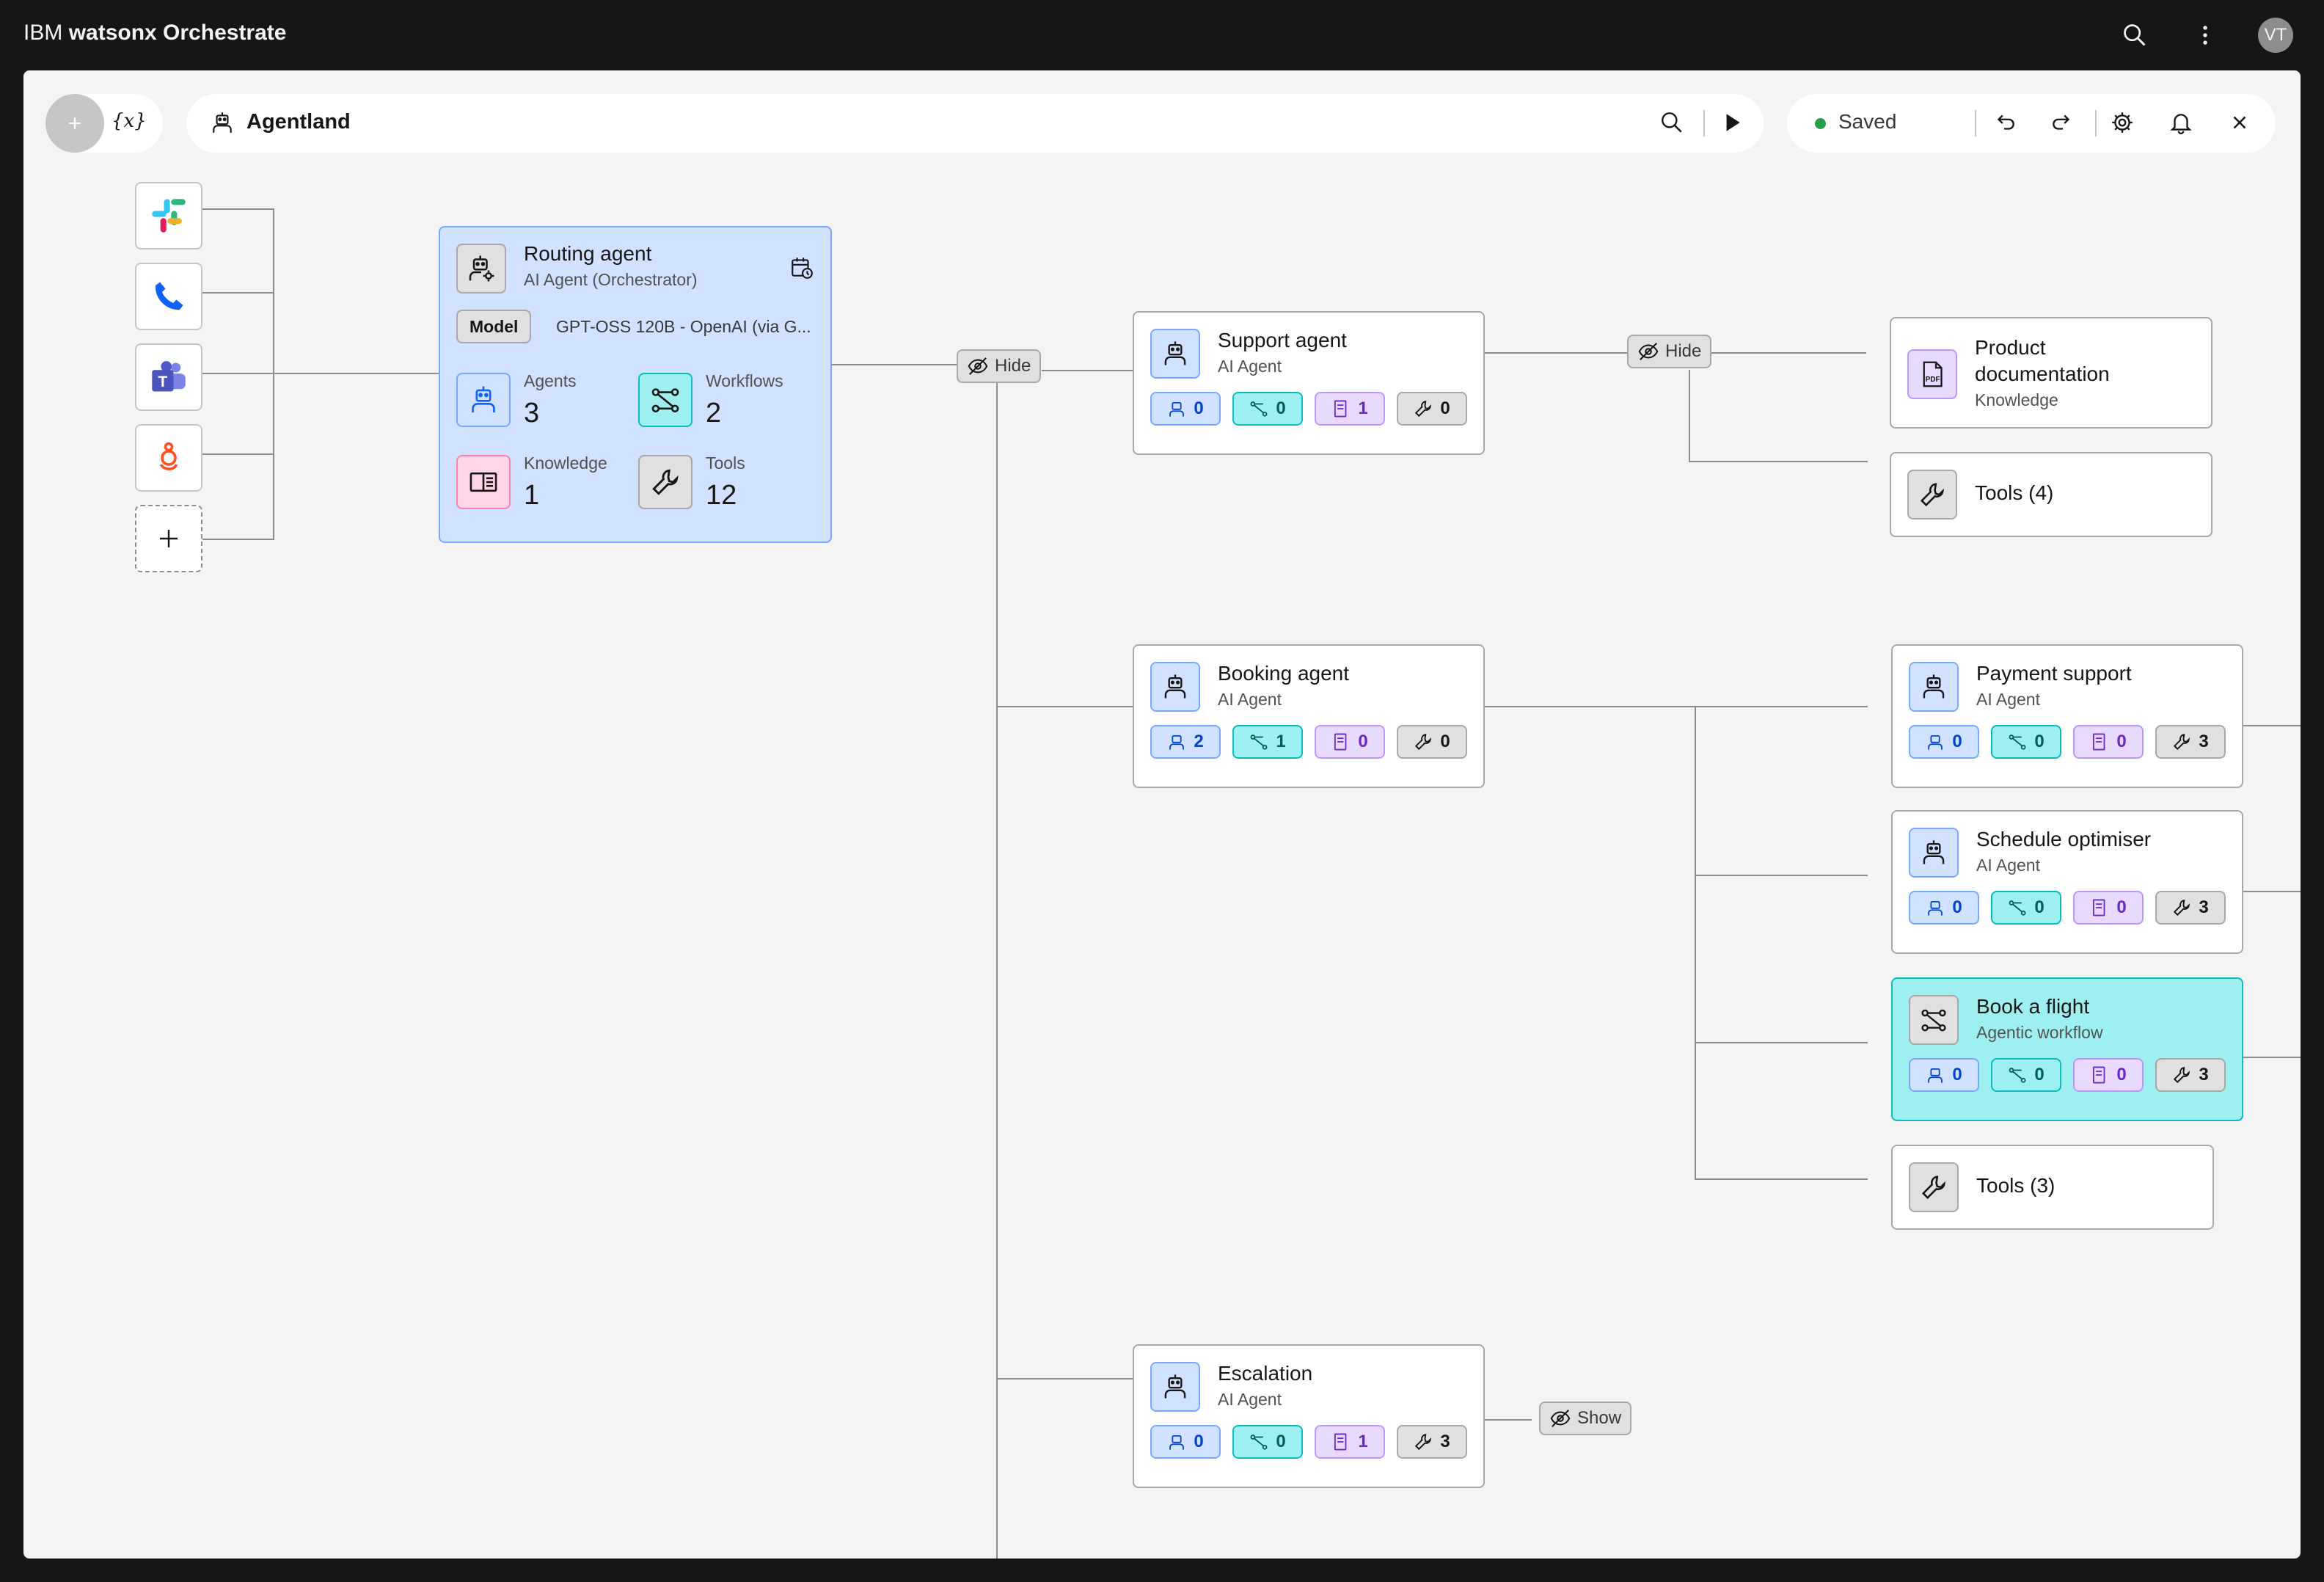 The image size is (2324, 1582). I want to click on search-icon, so click(2134, 35).